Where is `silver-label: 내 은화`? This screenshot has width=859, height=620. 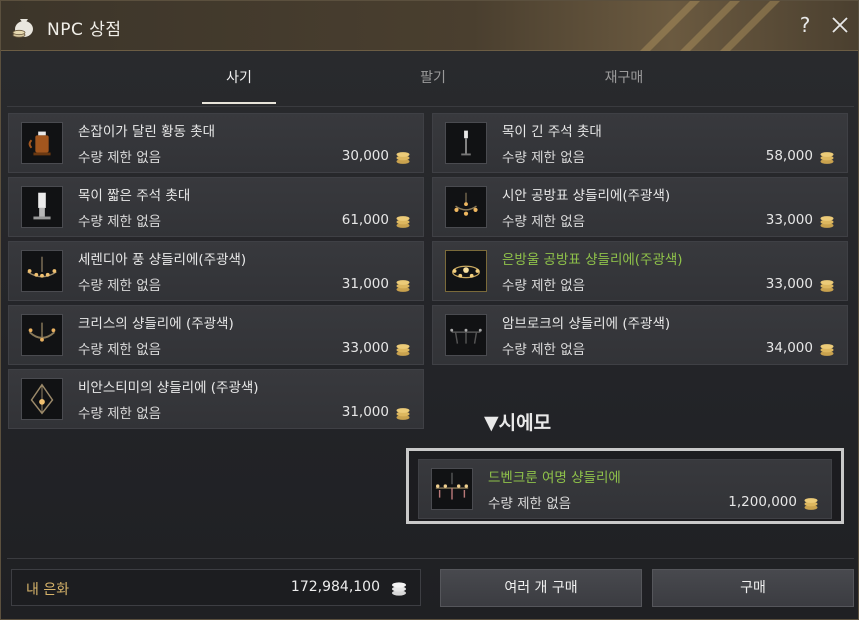
silver-label: 내 은화 is located at coordinates (48, 590).